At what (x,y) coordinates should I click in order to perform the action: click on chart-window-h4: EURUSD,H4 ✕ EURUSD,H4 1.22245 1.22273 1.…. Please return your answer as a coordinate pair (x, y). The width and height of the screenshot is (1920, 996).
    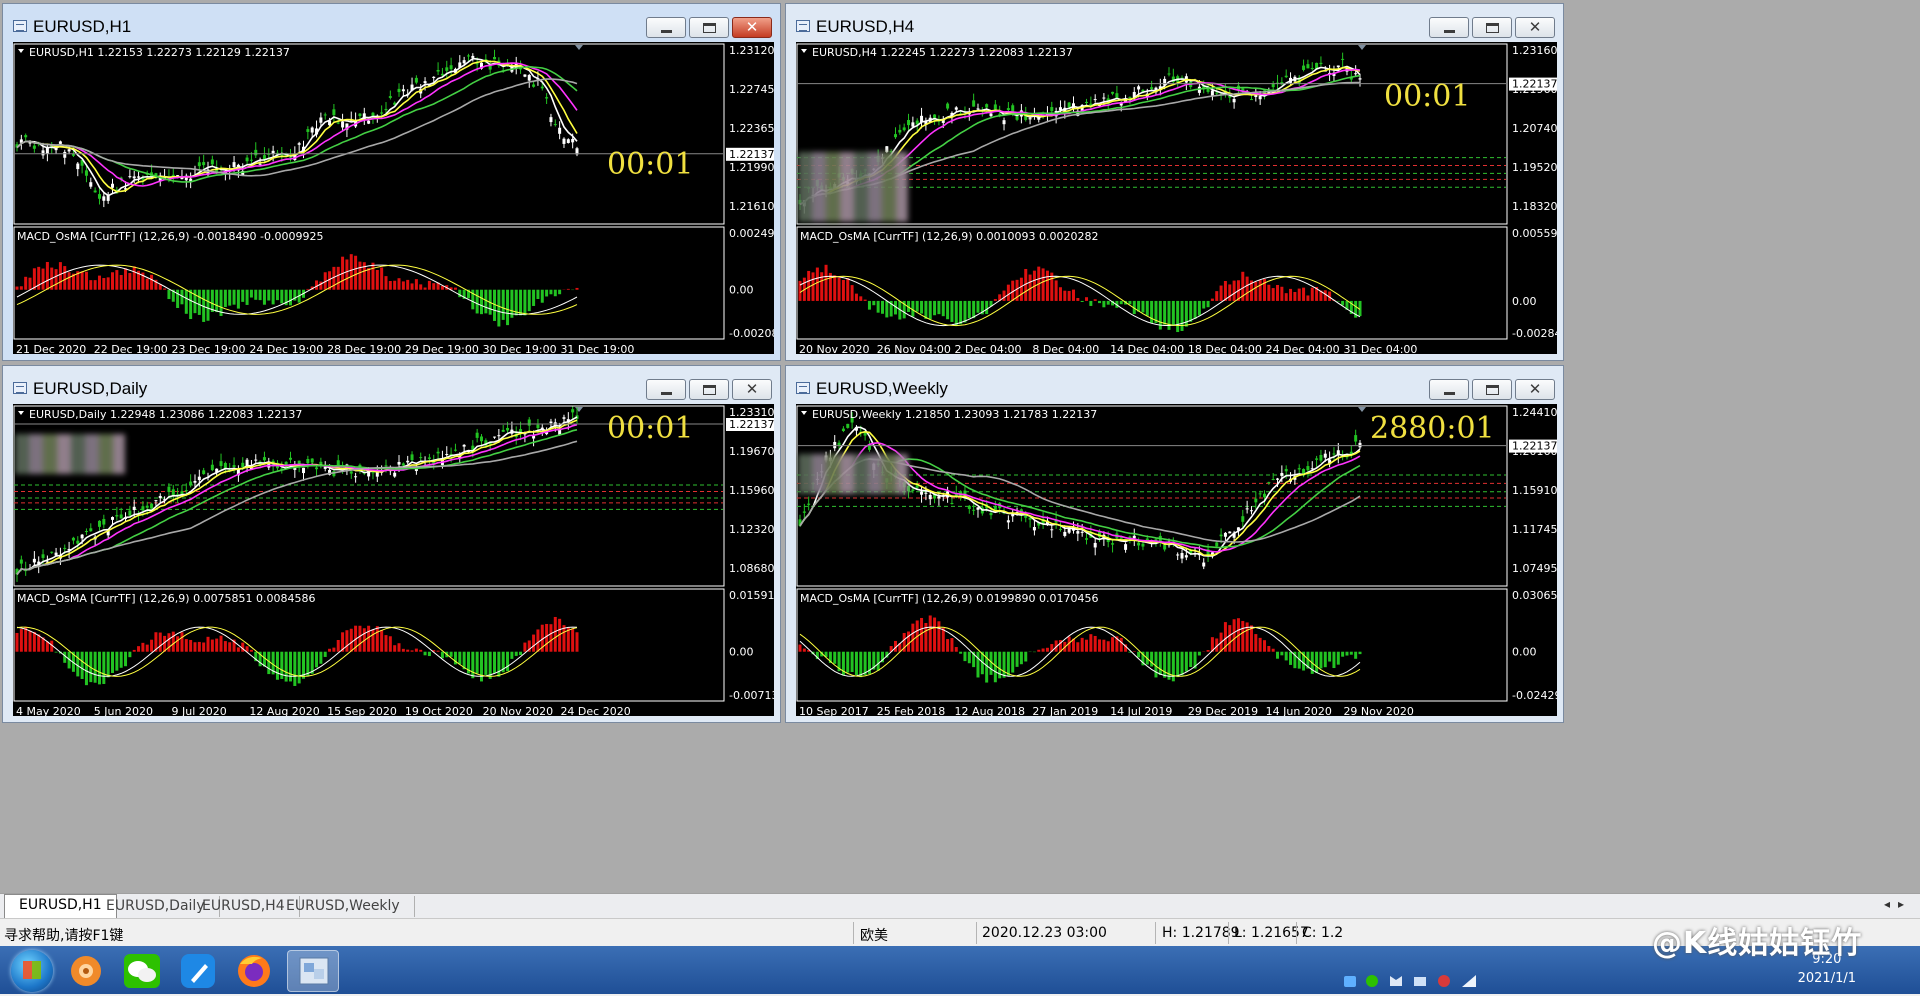
    Looking at the image, I should click on (1174, 182).